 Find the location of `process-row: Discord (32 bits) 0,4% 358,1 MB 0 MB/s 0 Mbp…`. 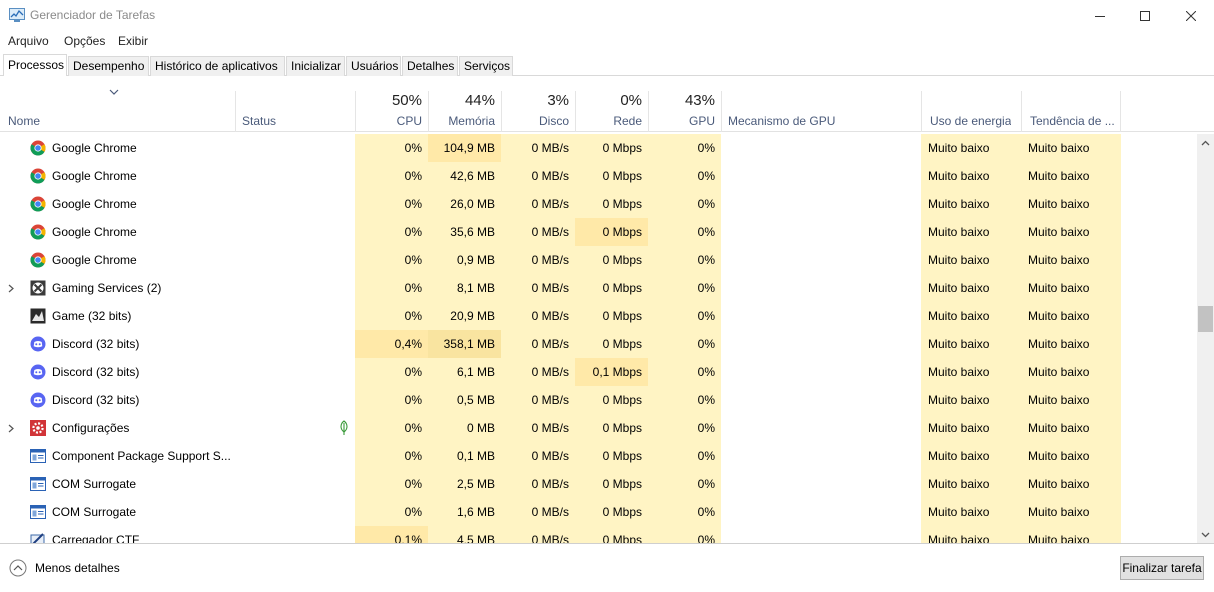

process-row: Discord (32 bits) 0,4% 358,1 MB 0 MB/s 0 Mbp… is located at coordinates (598, 344).